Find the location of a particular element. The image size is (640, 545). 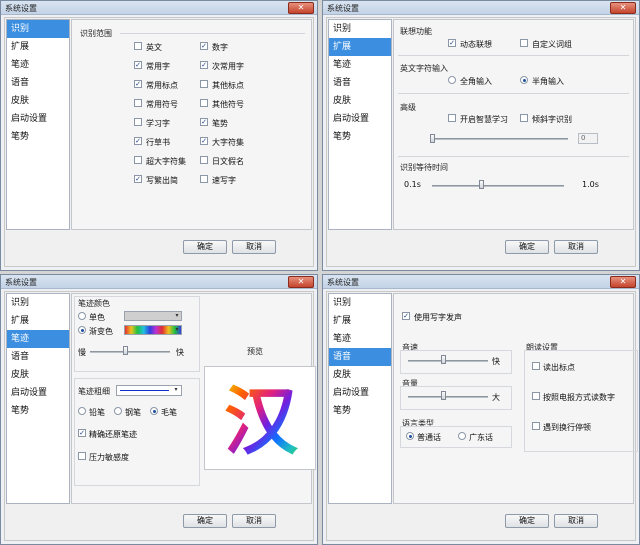

window-title: 系统设置 is located at coordinates (21, 8).